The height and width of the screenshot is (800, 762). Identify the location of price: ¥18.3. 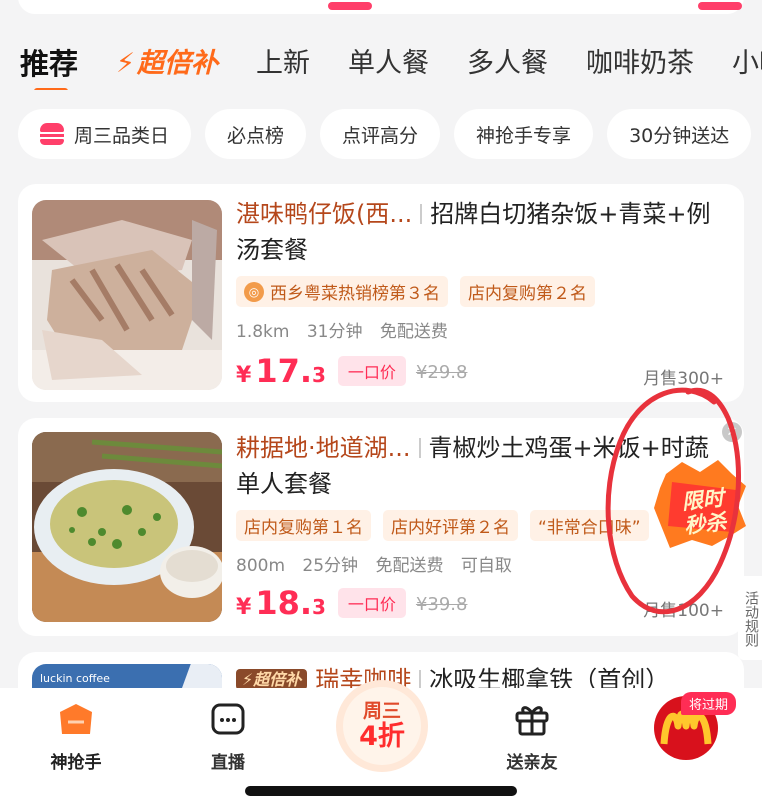
(281, 603).